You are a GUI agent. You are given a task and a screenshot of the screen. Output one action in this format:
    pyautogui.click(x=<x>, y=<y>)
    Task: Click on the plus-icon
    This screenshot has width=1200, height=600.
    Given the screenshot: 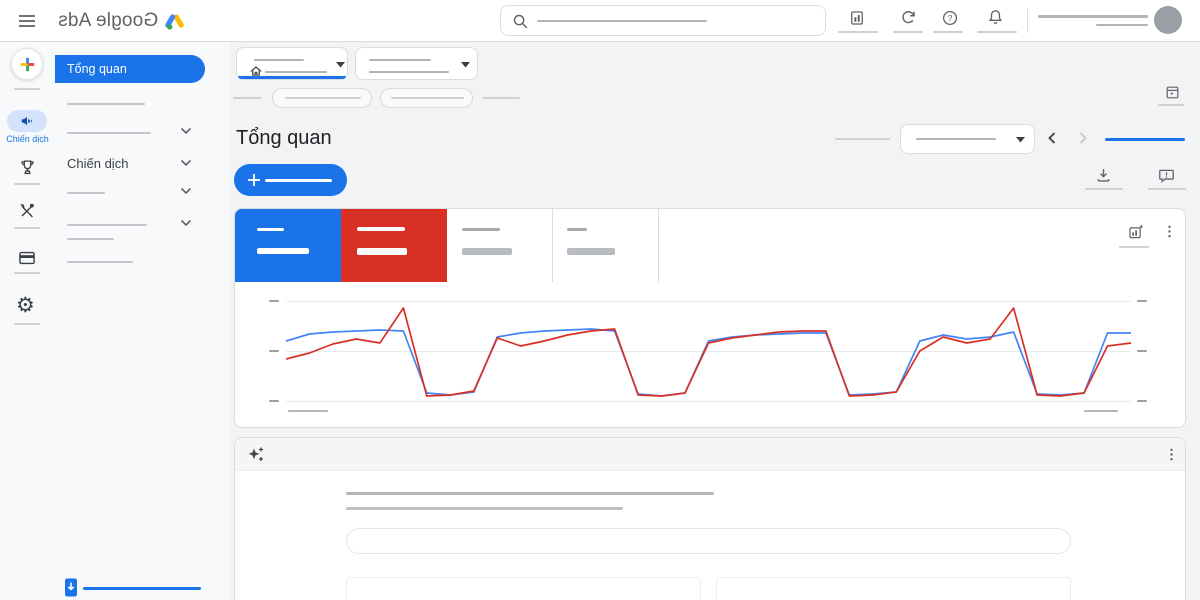 What is the action you would take?
    pyautogui.click(x=254, y=180)
    